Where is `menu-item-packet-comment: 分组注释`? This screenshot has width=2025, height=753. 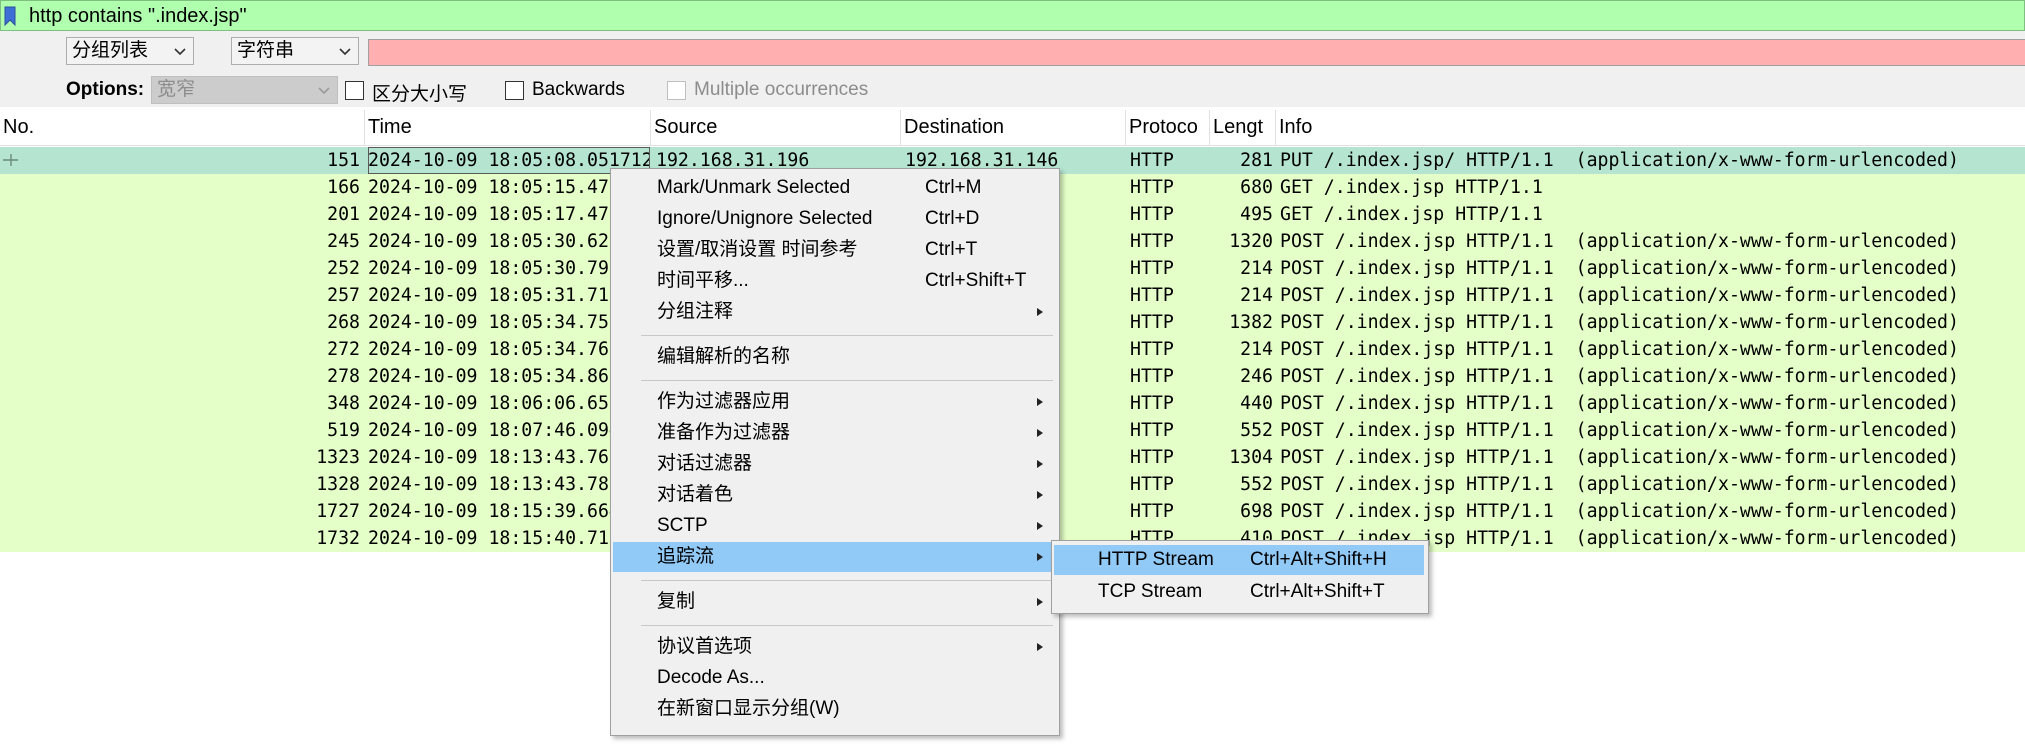
menu-item-packet-comment: 分组注释 is located at coordinates (835, 312).